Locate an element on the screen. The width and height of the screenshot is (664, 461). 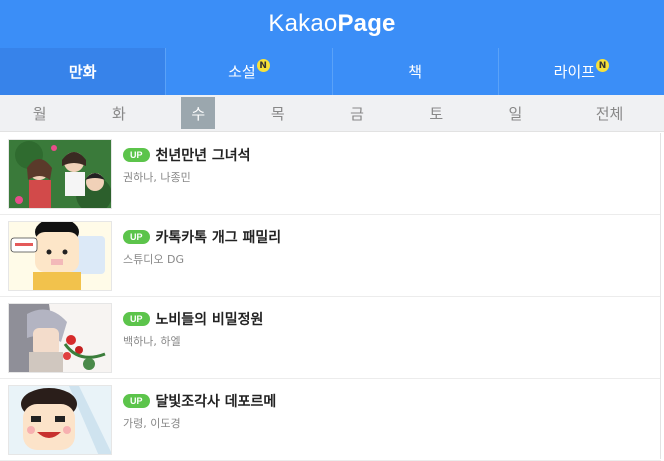
item-title: 달빛조각사 데포르메 is located at coordinates (216, 401).